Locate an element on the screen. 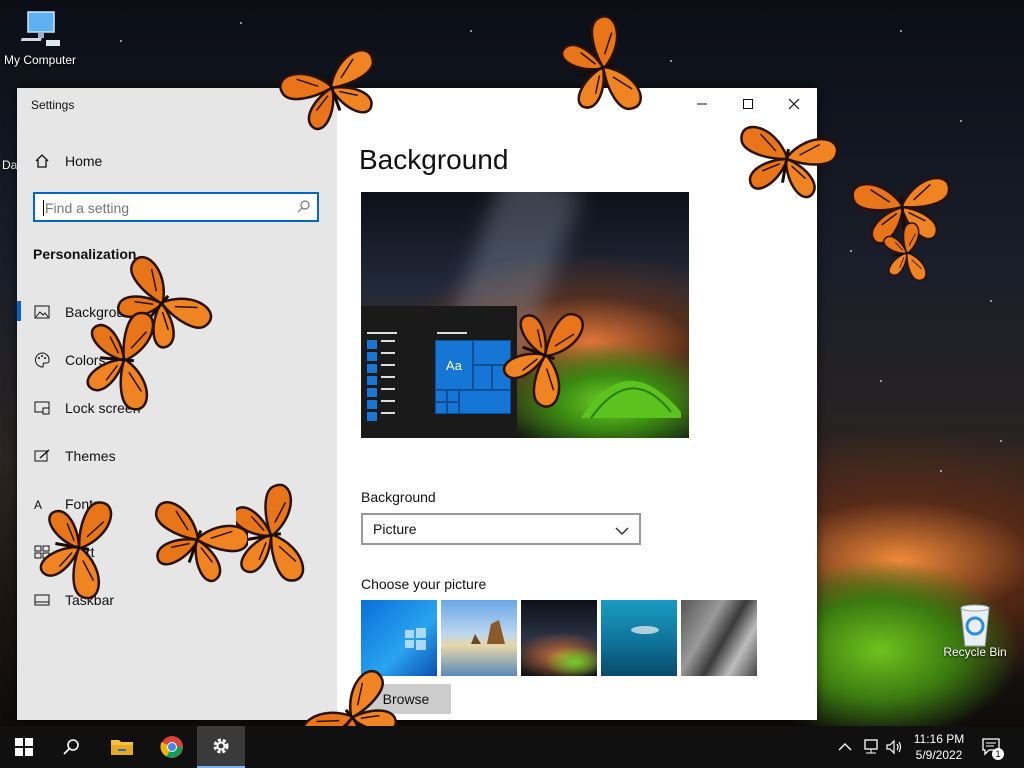  home-icon is located at coordinates (42, 161).